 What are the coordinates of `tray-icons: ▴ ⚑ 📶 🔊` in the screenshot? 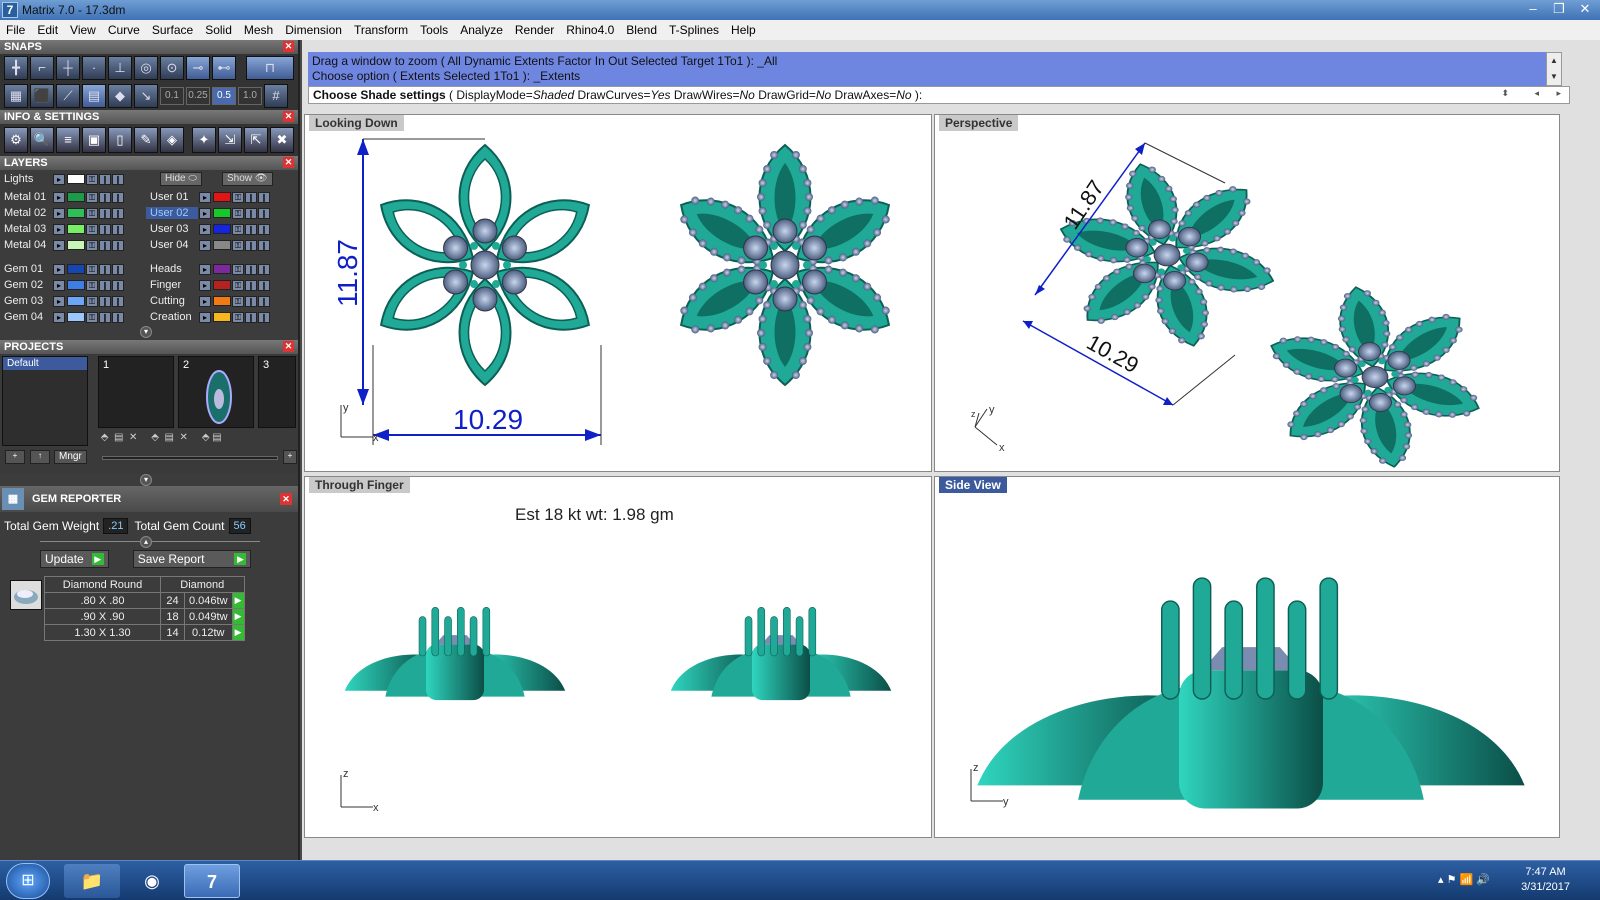 It's located at (1464, 879).